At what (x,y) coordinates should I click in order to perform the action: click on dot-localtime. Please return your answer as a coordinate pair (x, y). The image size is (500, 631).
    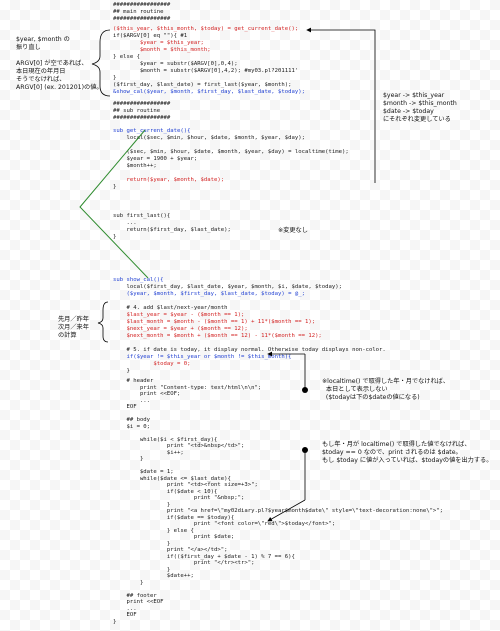
    Looking at the image, I should click on (305, 390).